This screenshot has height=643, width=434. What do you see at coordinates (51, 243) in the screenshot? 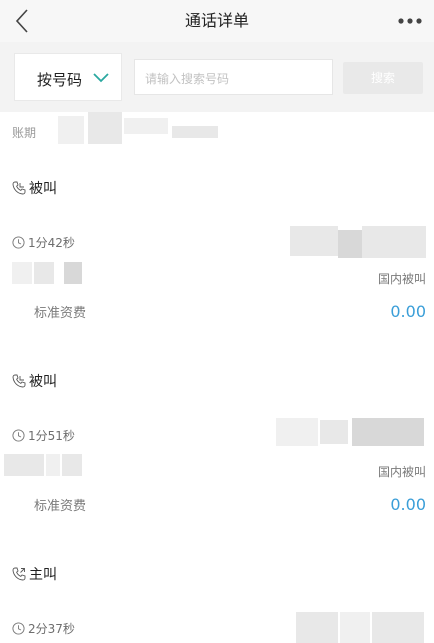
I see `call-duration-text: 1分42秒` at bounding box center [51, 243].